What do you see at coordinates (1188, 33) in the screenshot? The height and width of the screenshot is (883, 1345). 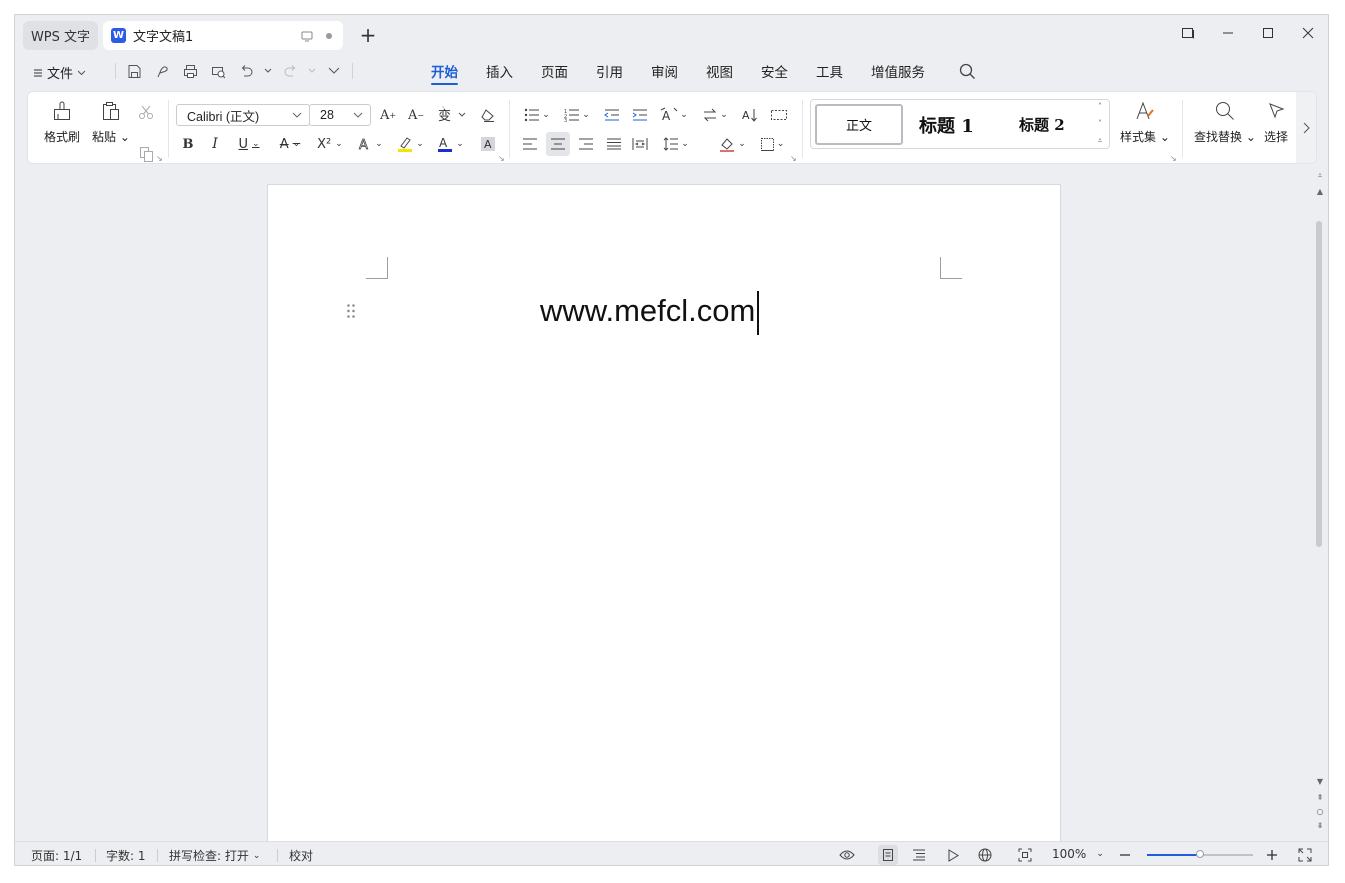 I see `restore-layout-icon` at bounding box center [1188, 33].